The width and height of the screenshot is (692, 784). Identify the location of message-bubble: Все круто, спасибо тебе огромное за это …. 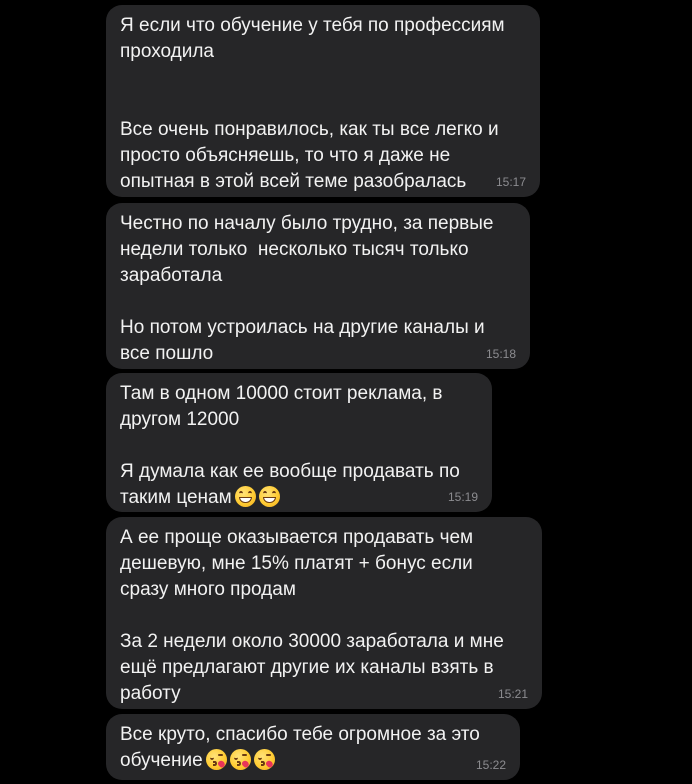
(313, 747).